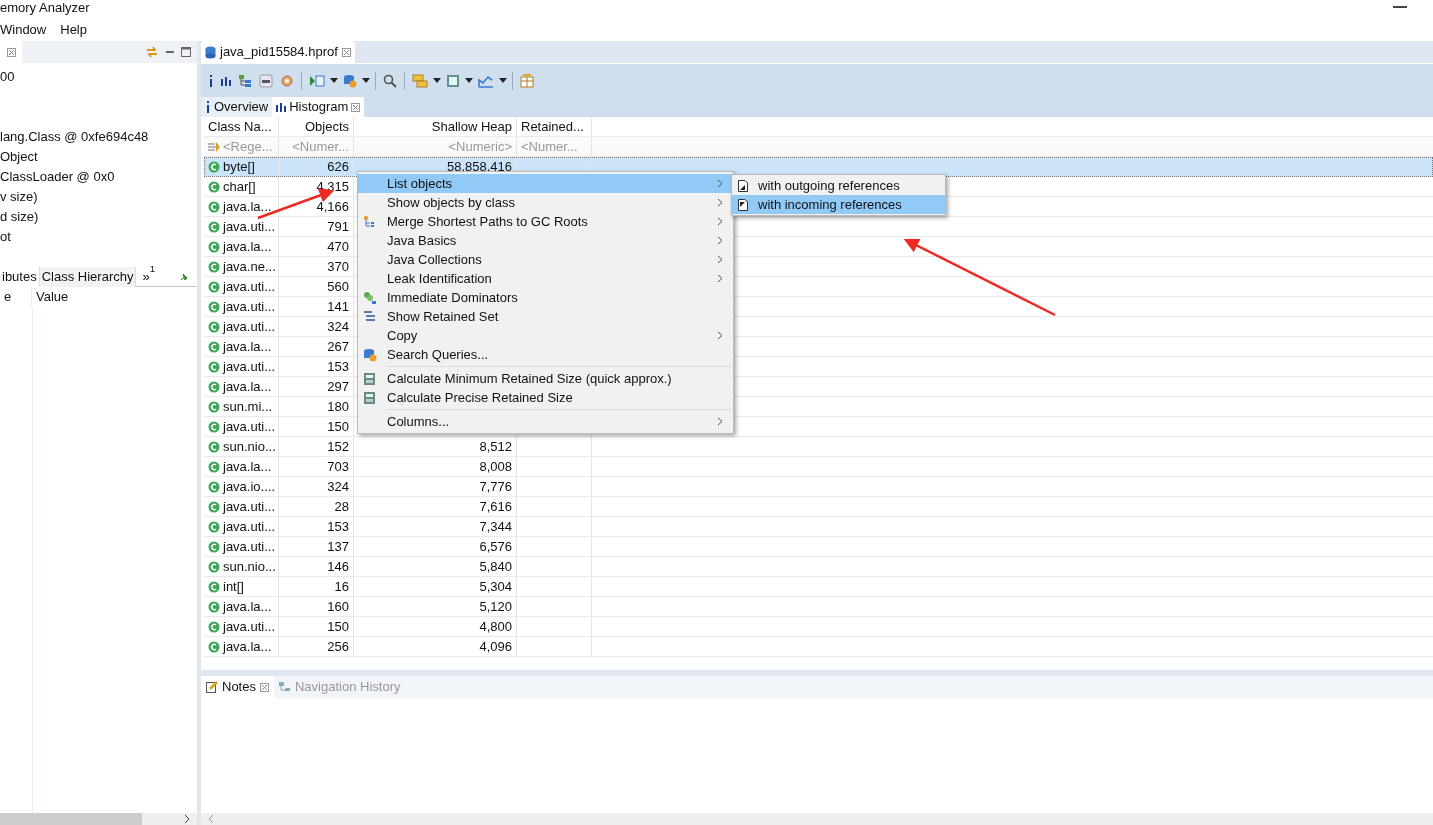  What do you see at coordinates (98, 157) in the screenshot?
I see `tree-item: Object` at bounding box center [98, 157].